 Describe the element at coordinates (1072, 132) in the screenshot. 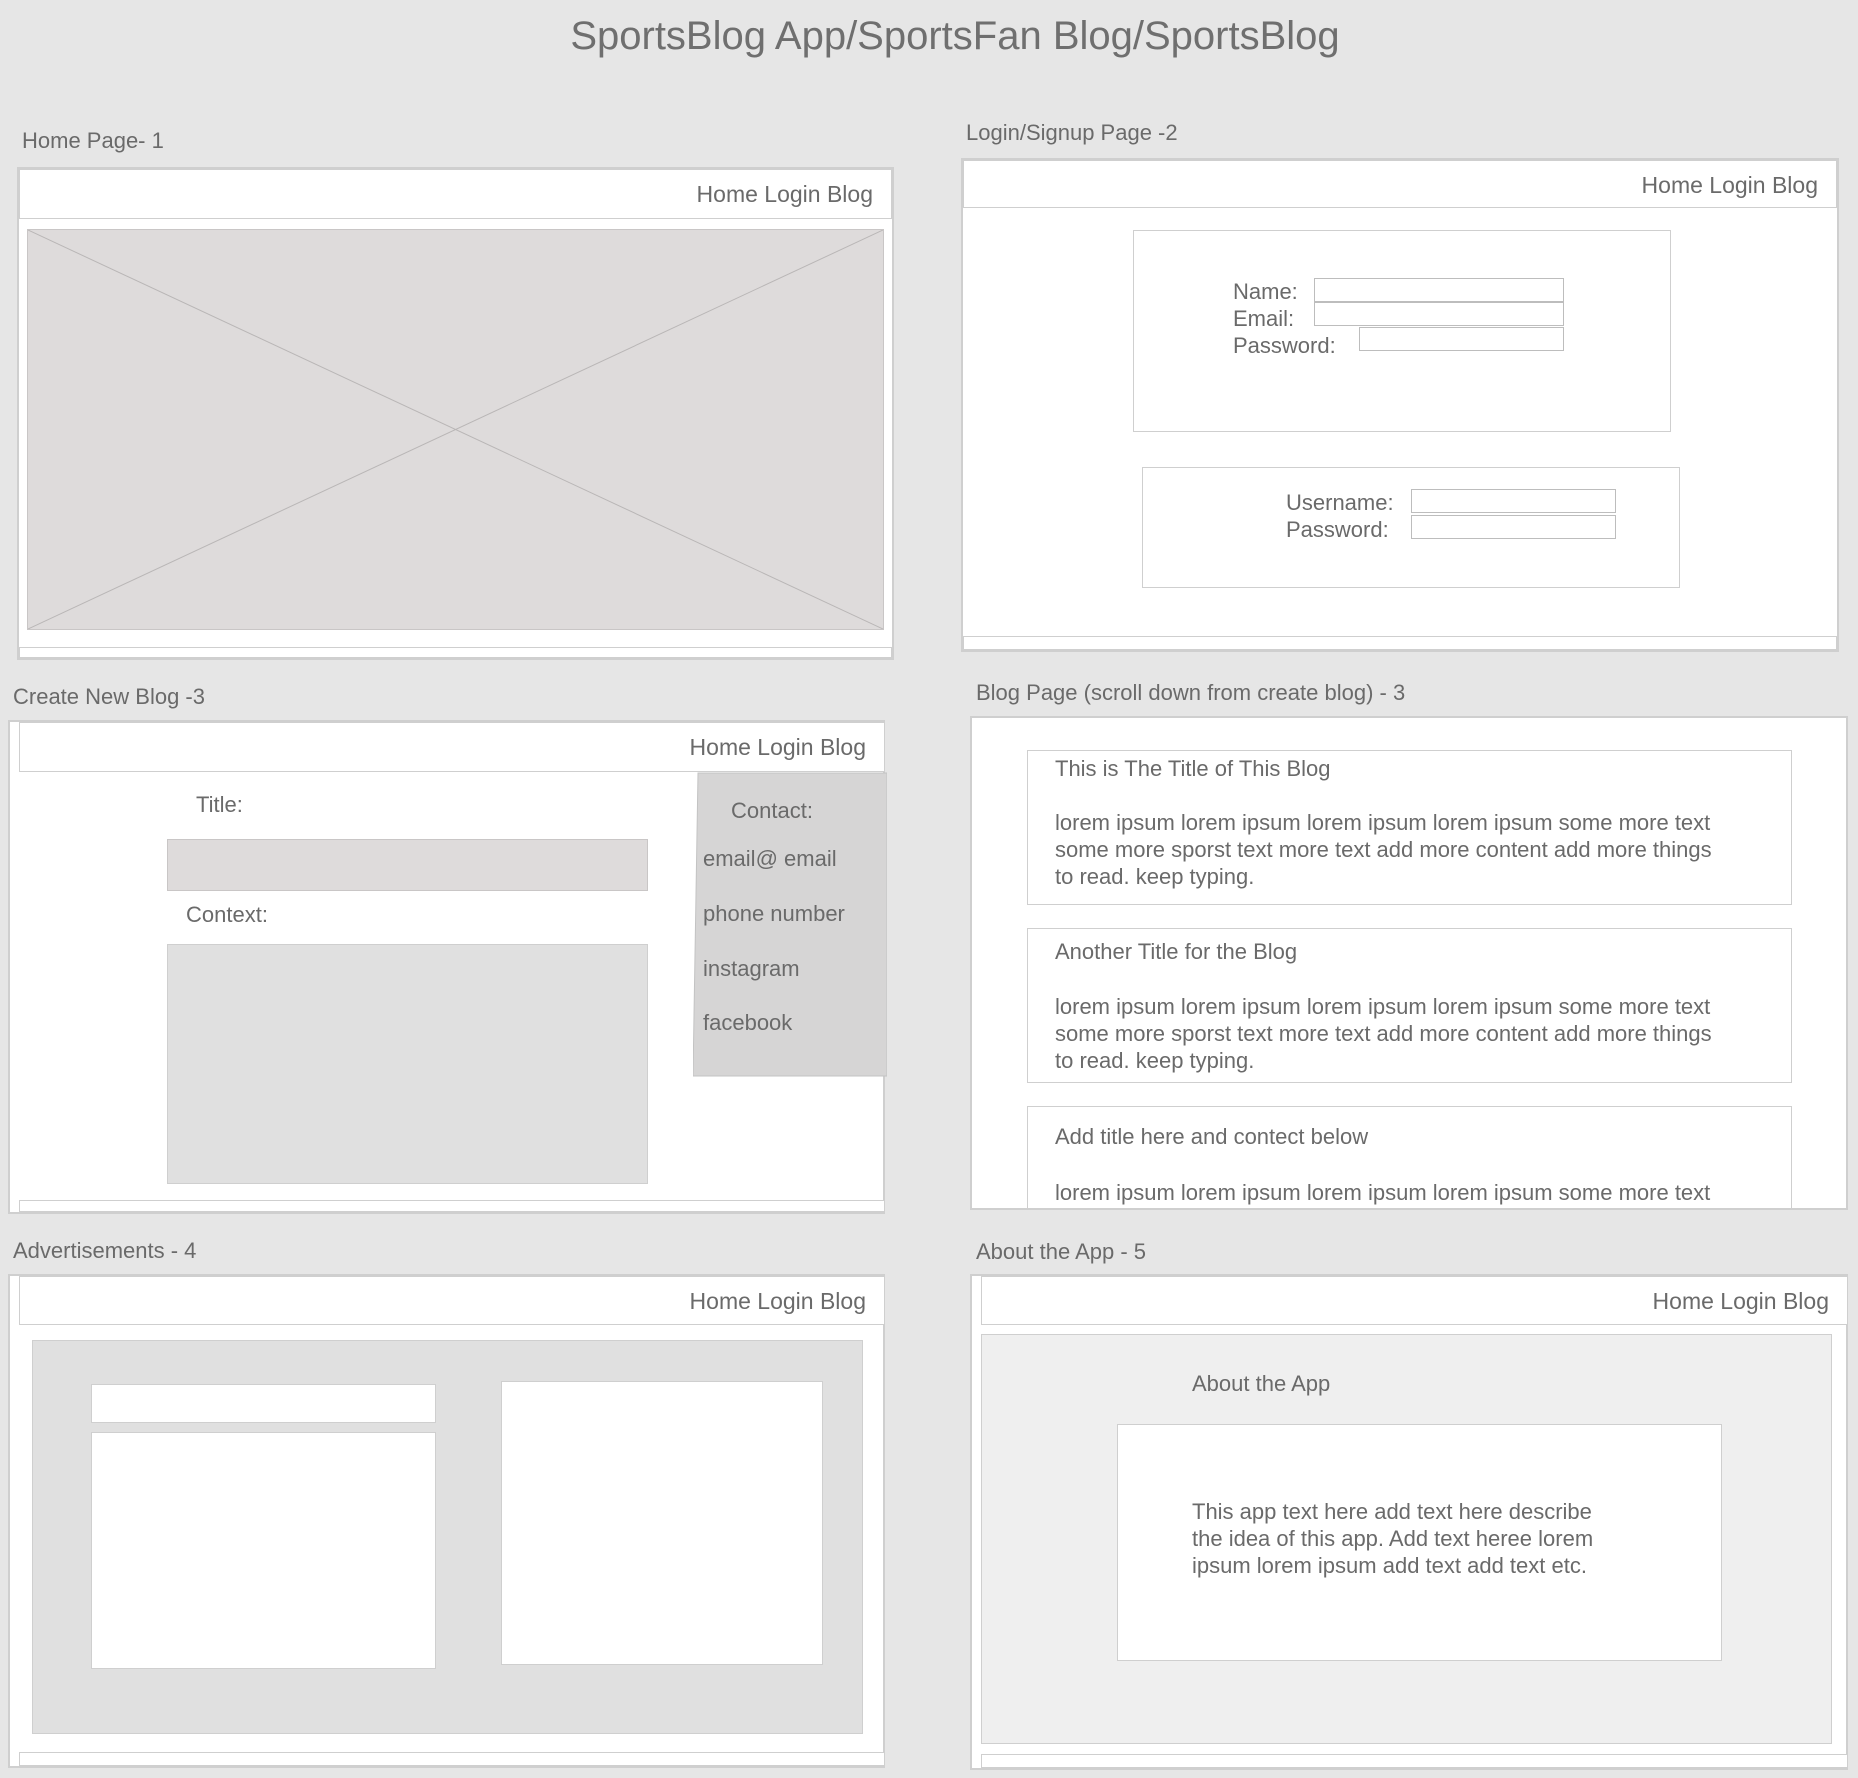

I see `login-page-label: Login/Signup Page -2` at that location.